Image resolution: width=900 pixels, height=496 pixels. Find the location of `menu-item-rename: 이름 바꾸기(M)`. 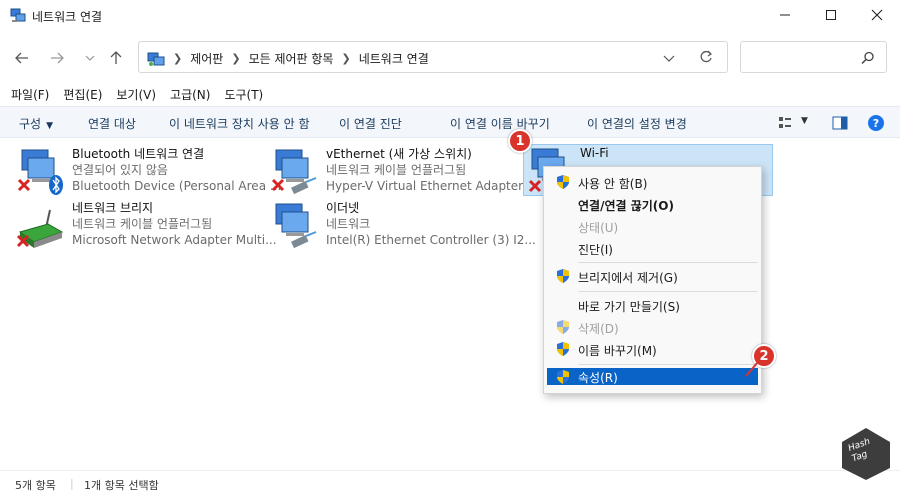

menu-item-rename: 이름 바꾸기(M) is located at coordinates (652, 349).